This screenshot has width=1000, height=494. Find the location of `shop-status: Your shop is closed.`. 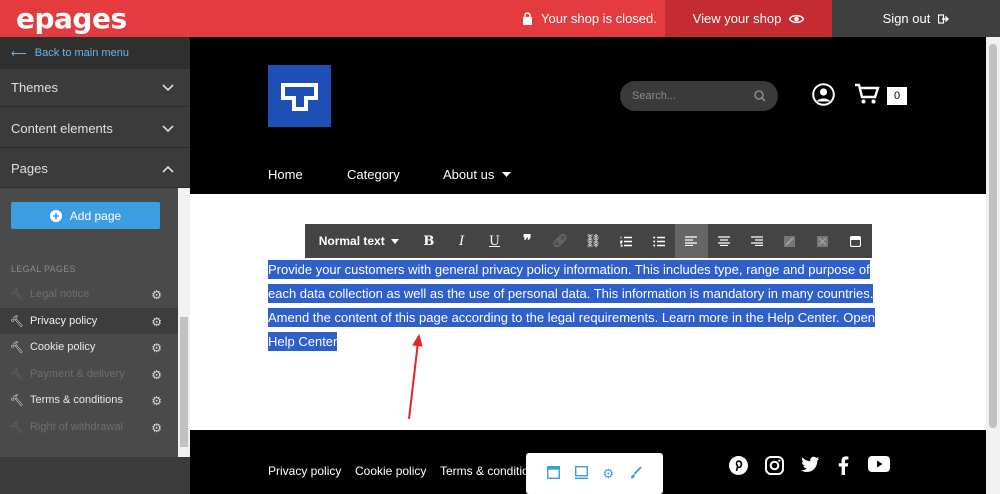

shop-status: Your shop is closed. is located at coordinates (589, 18).